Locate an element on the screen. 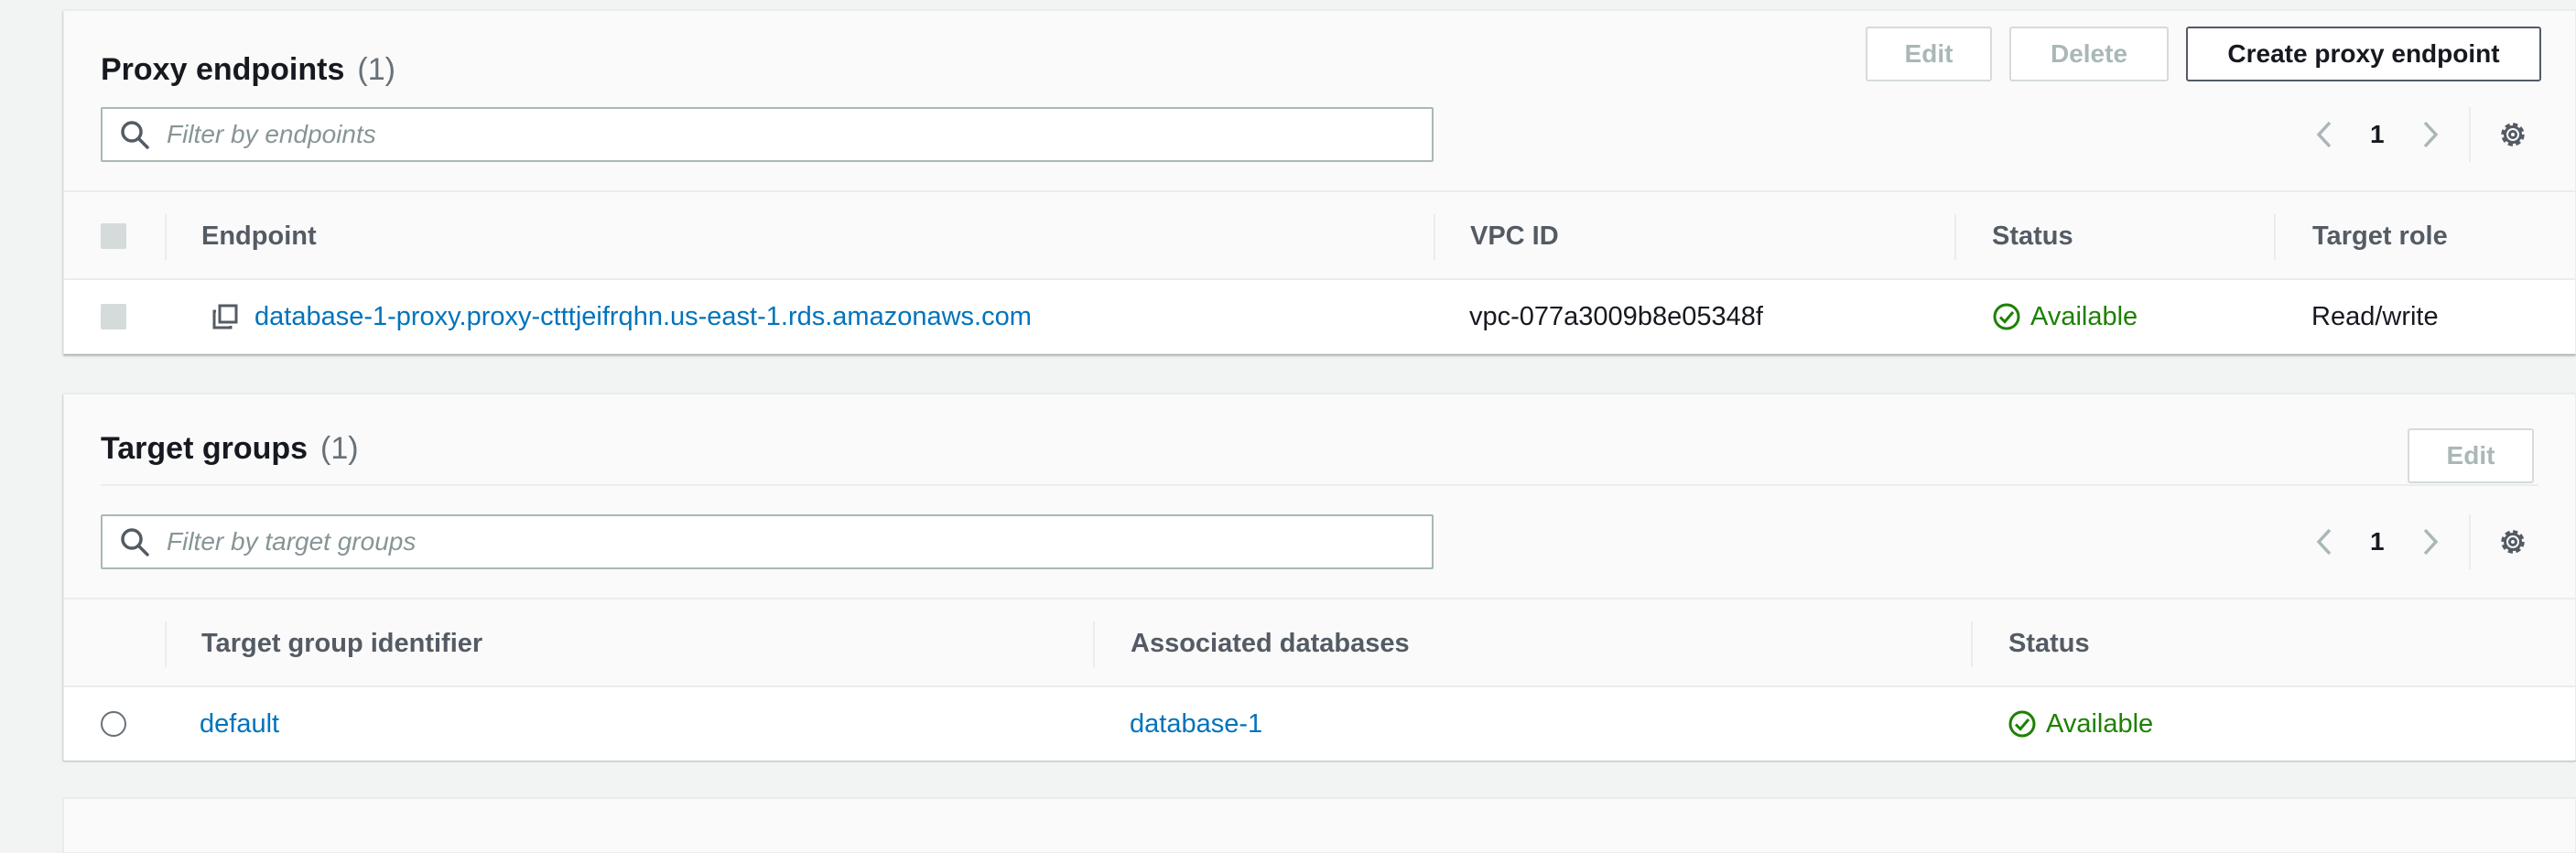  column-header-vpc-id: VPC ID is located at coordinates (1515, 236).